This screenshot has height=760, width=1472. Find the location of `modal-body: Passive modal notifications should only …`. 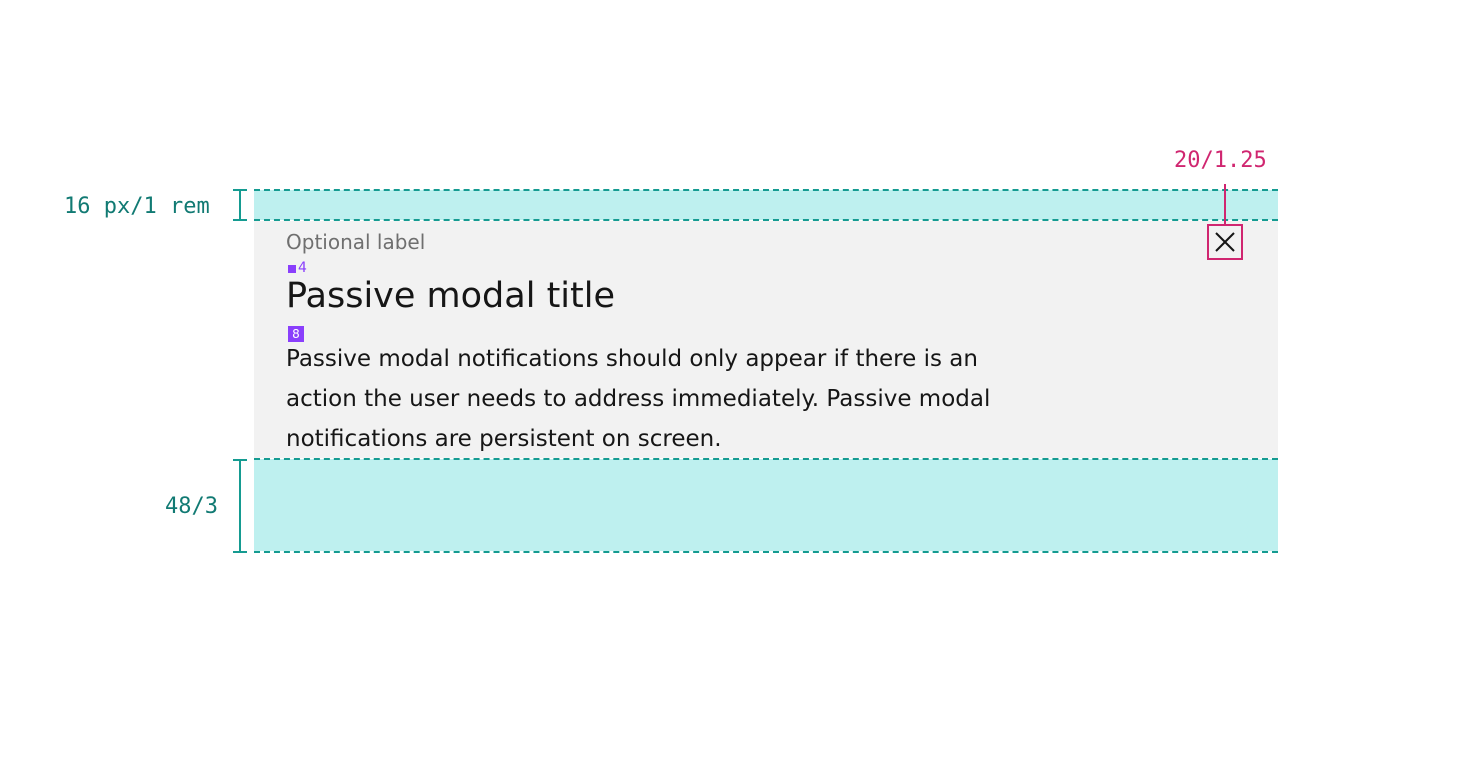

modal-body: Passive modal notifications should only … is located at coordinates (638, 399).